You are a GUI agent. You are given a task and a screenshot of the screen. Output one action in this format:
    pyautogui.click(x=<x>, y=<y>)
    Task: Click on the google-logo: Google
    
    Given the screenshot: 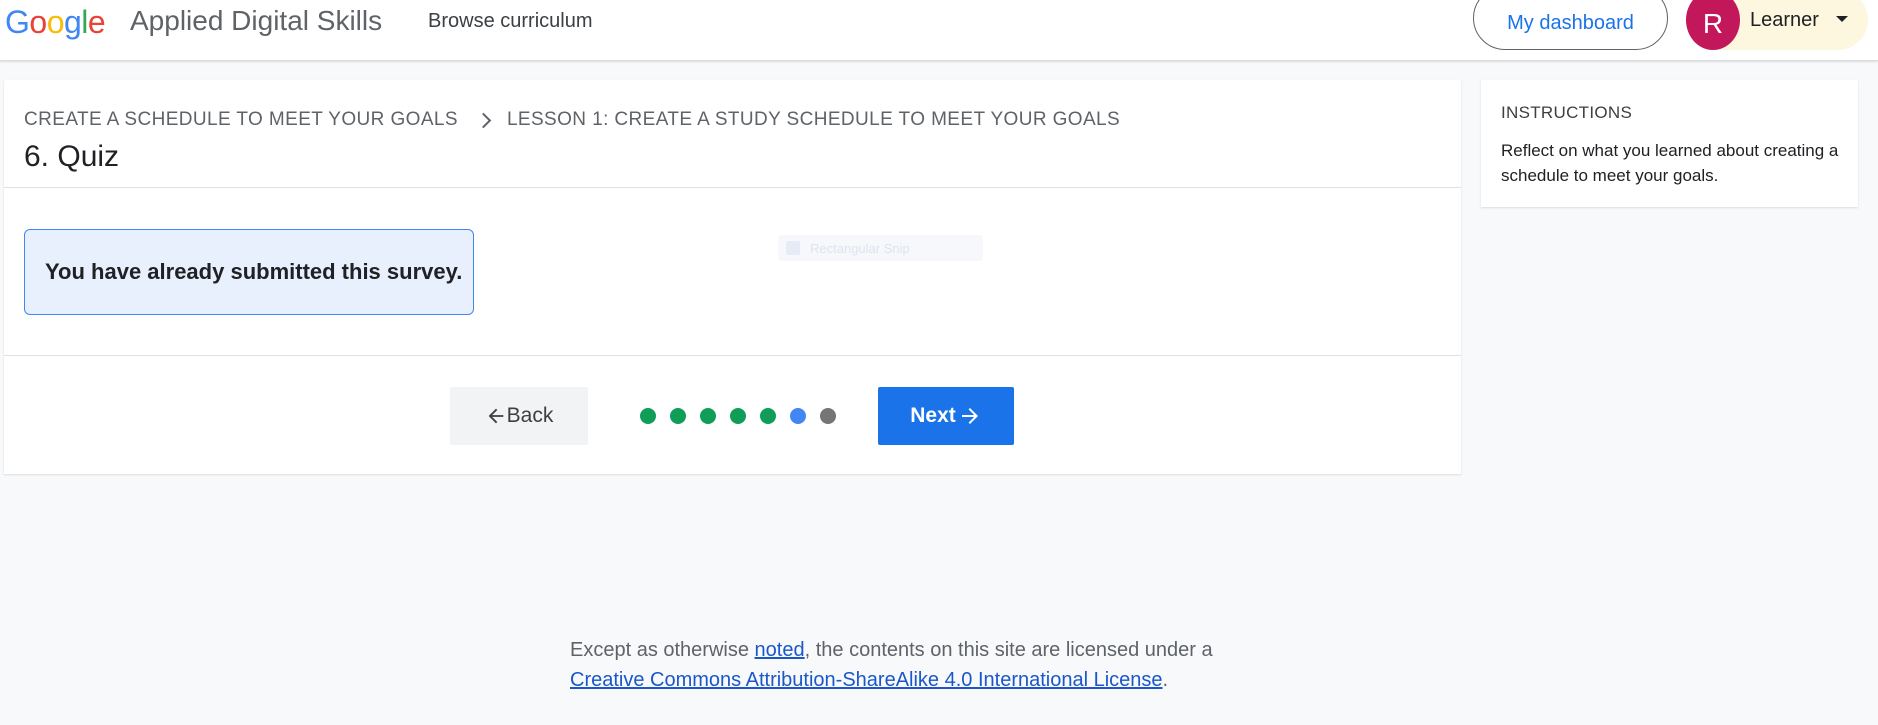 What is the action you would take?
    pyautogui.click(x=55, y=22)
    